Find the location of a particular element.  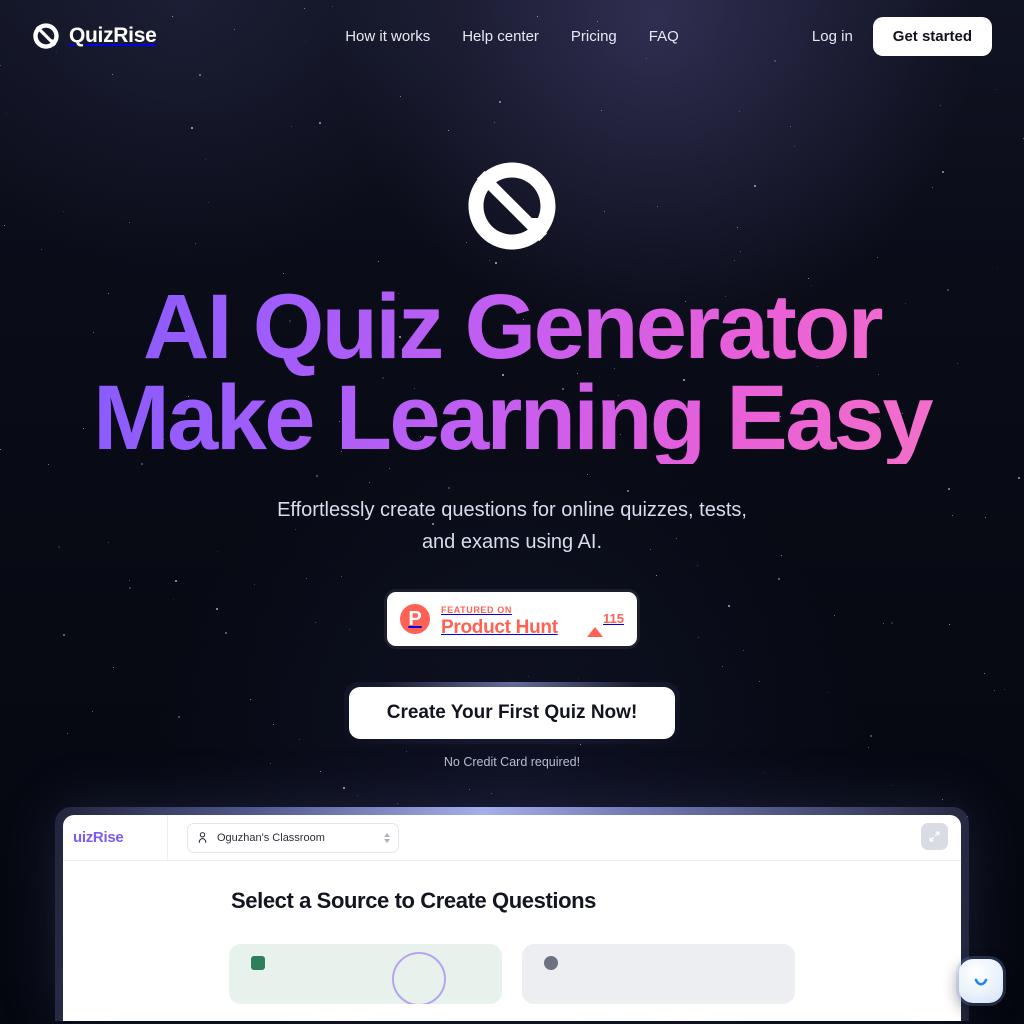

login-link: Log in is located at coordinates (832, 36).